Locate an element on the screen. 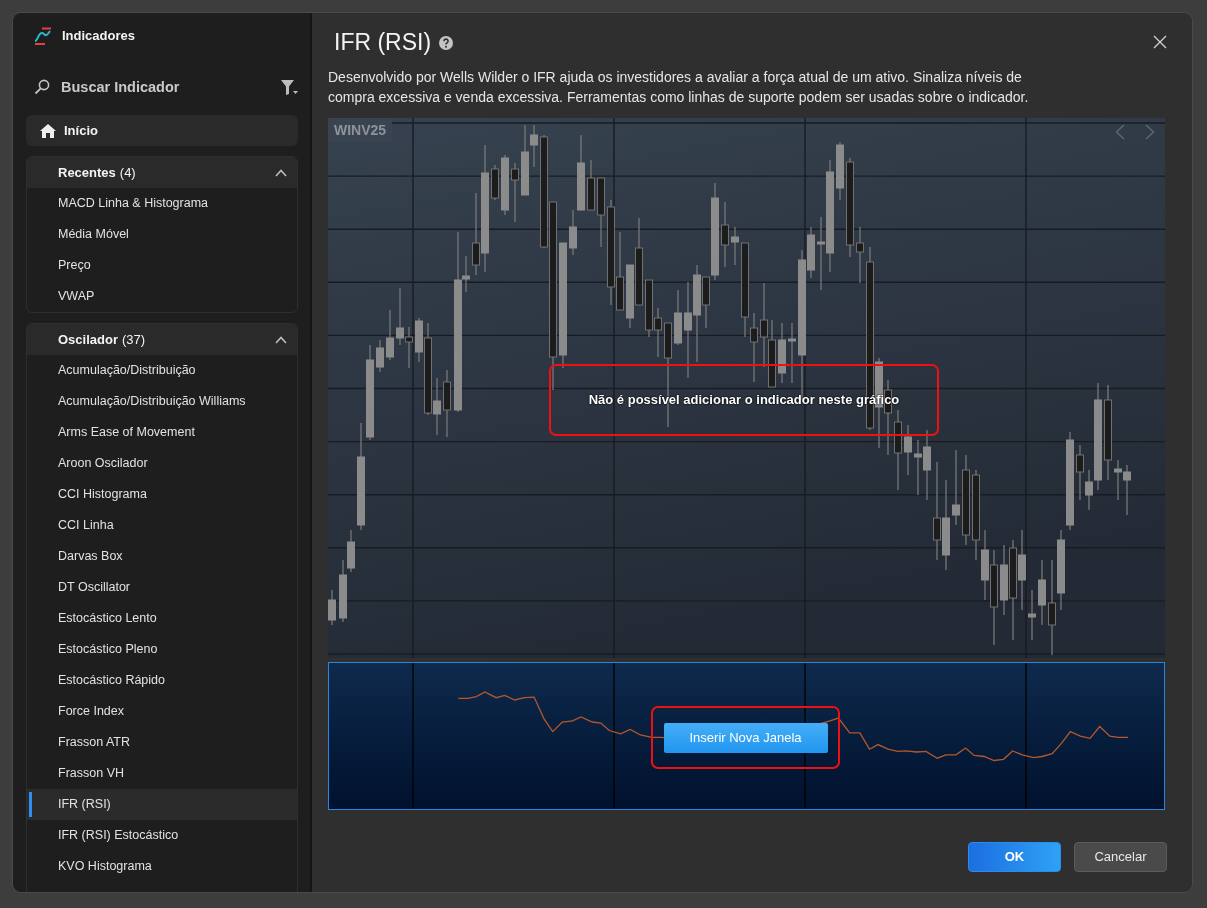 The height and width of the screenshot is (908, 1207). sidebar-item: Darvas Box is located at coordinates (162, 556).